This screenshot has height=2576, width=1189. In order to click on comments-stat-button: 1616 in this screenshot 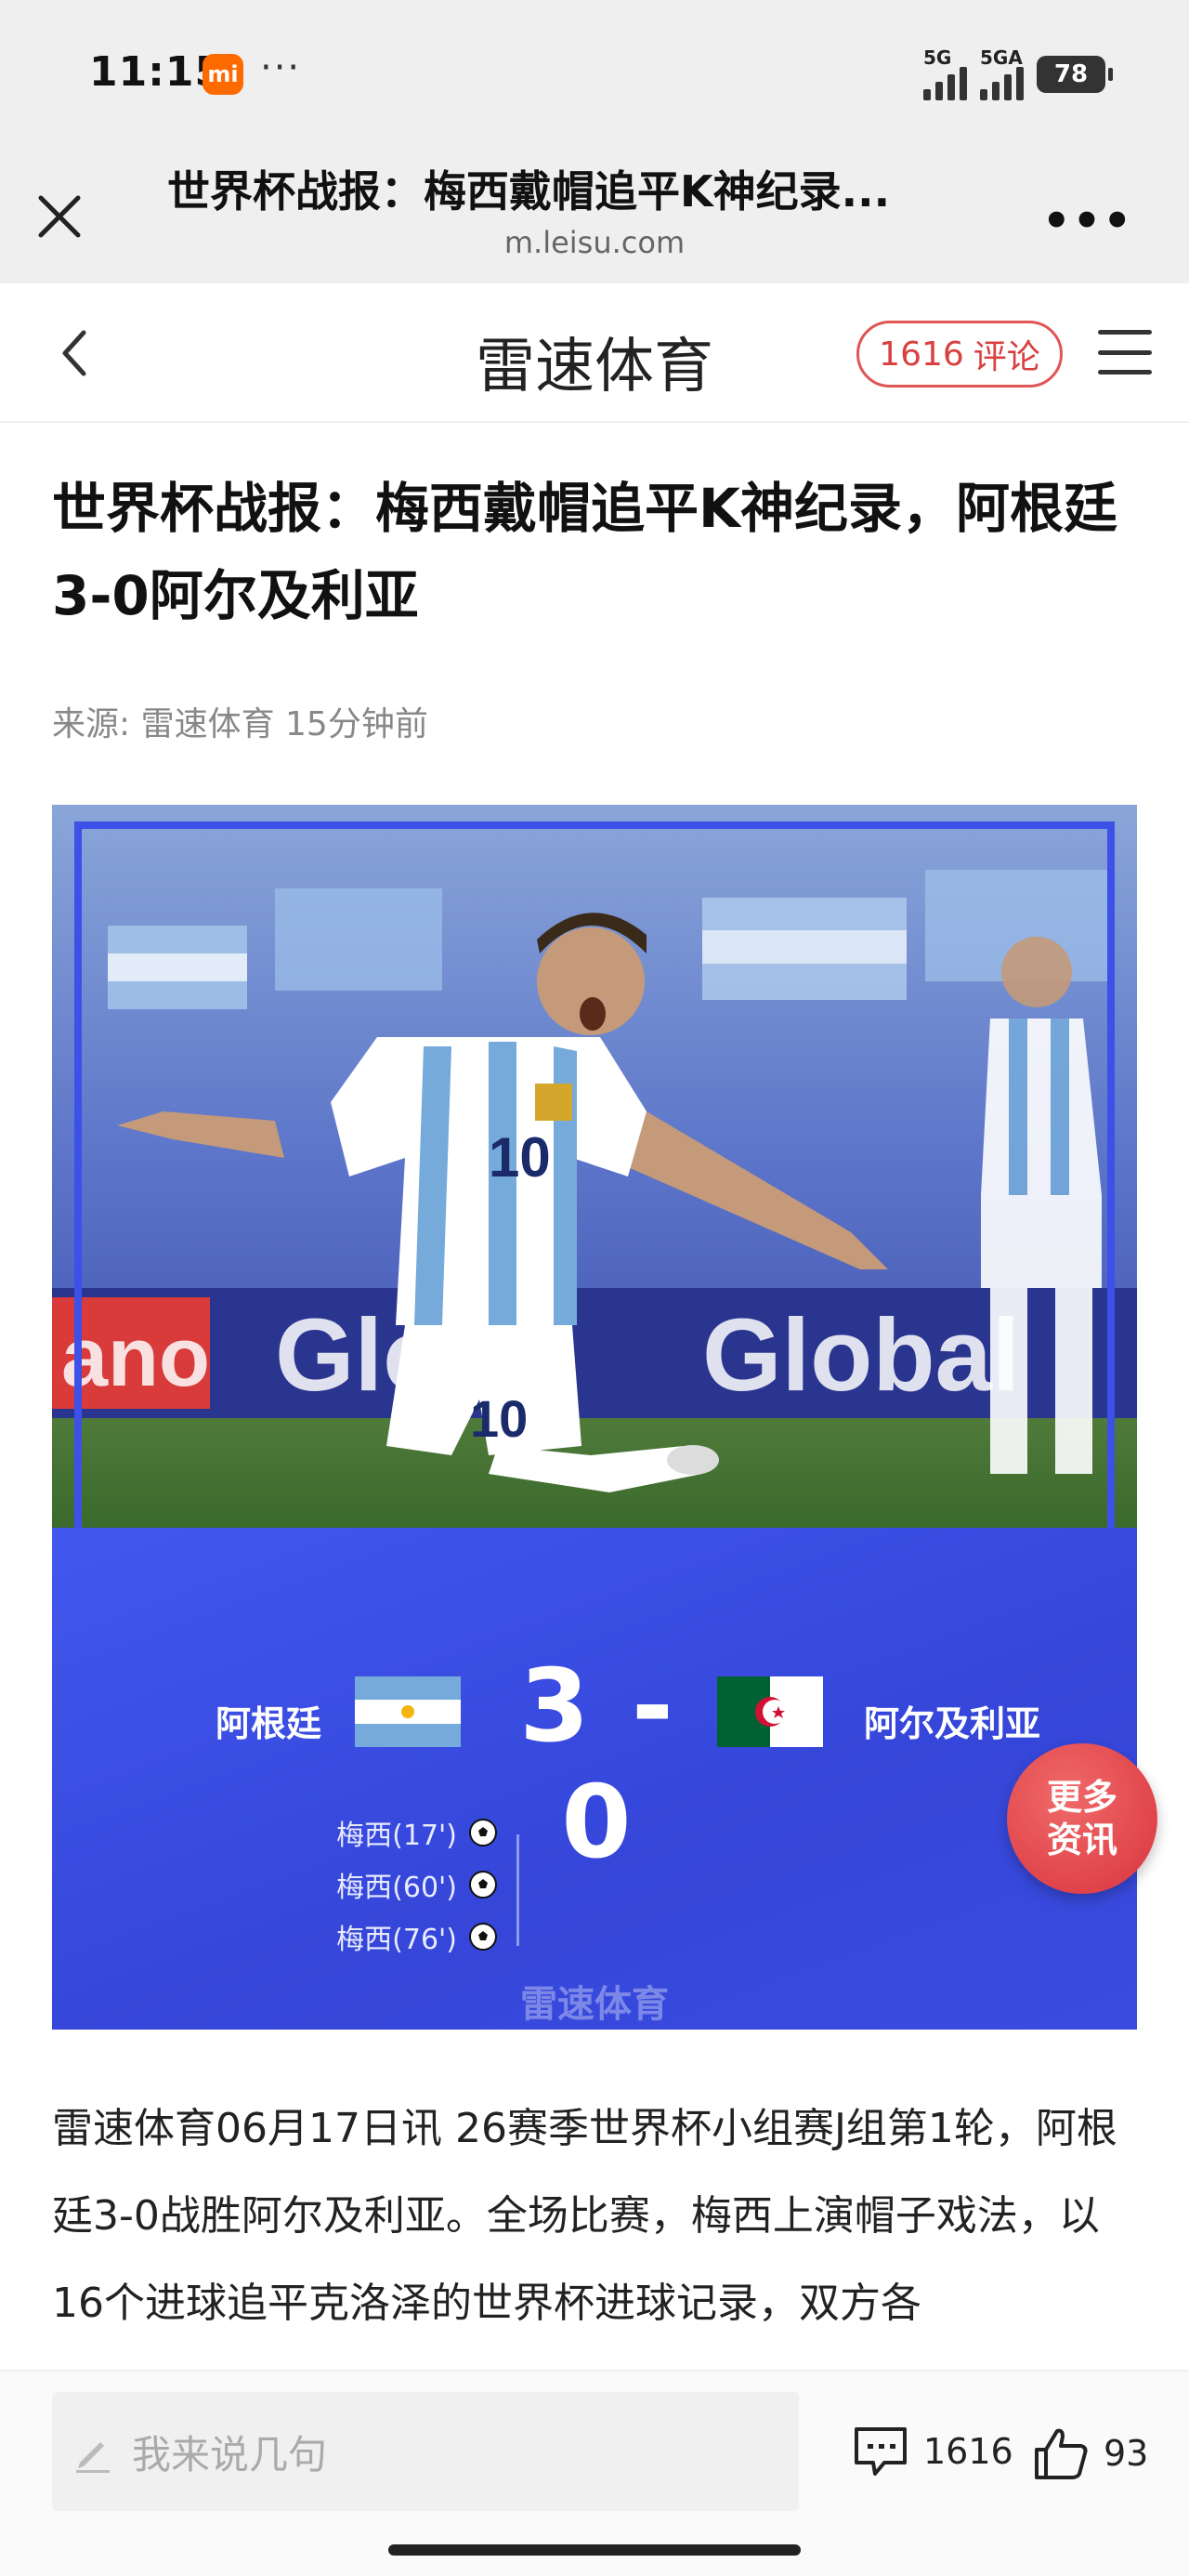, I will do `click(932, 2451)`.